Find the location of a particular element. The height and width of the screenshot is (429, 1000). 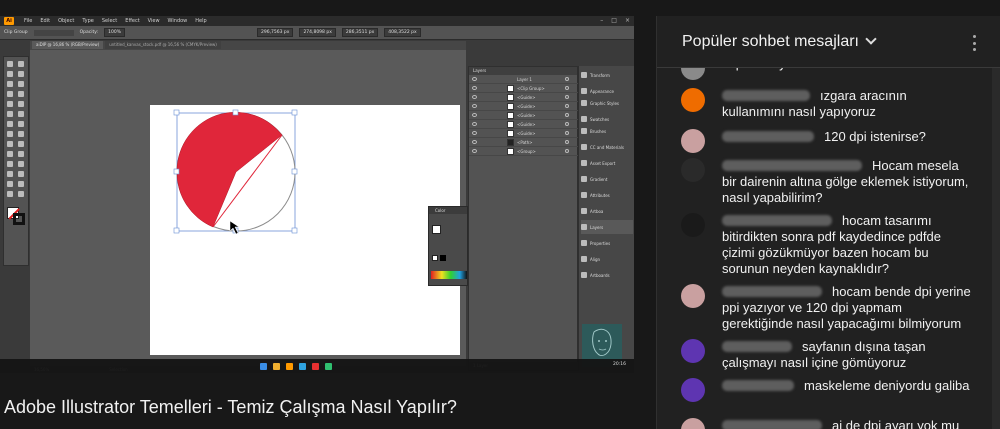

dock-label: Swatches is located at coordinates (600, 119).